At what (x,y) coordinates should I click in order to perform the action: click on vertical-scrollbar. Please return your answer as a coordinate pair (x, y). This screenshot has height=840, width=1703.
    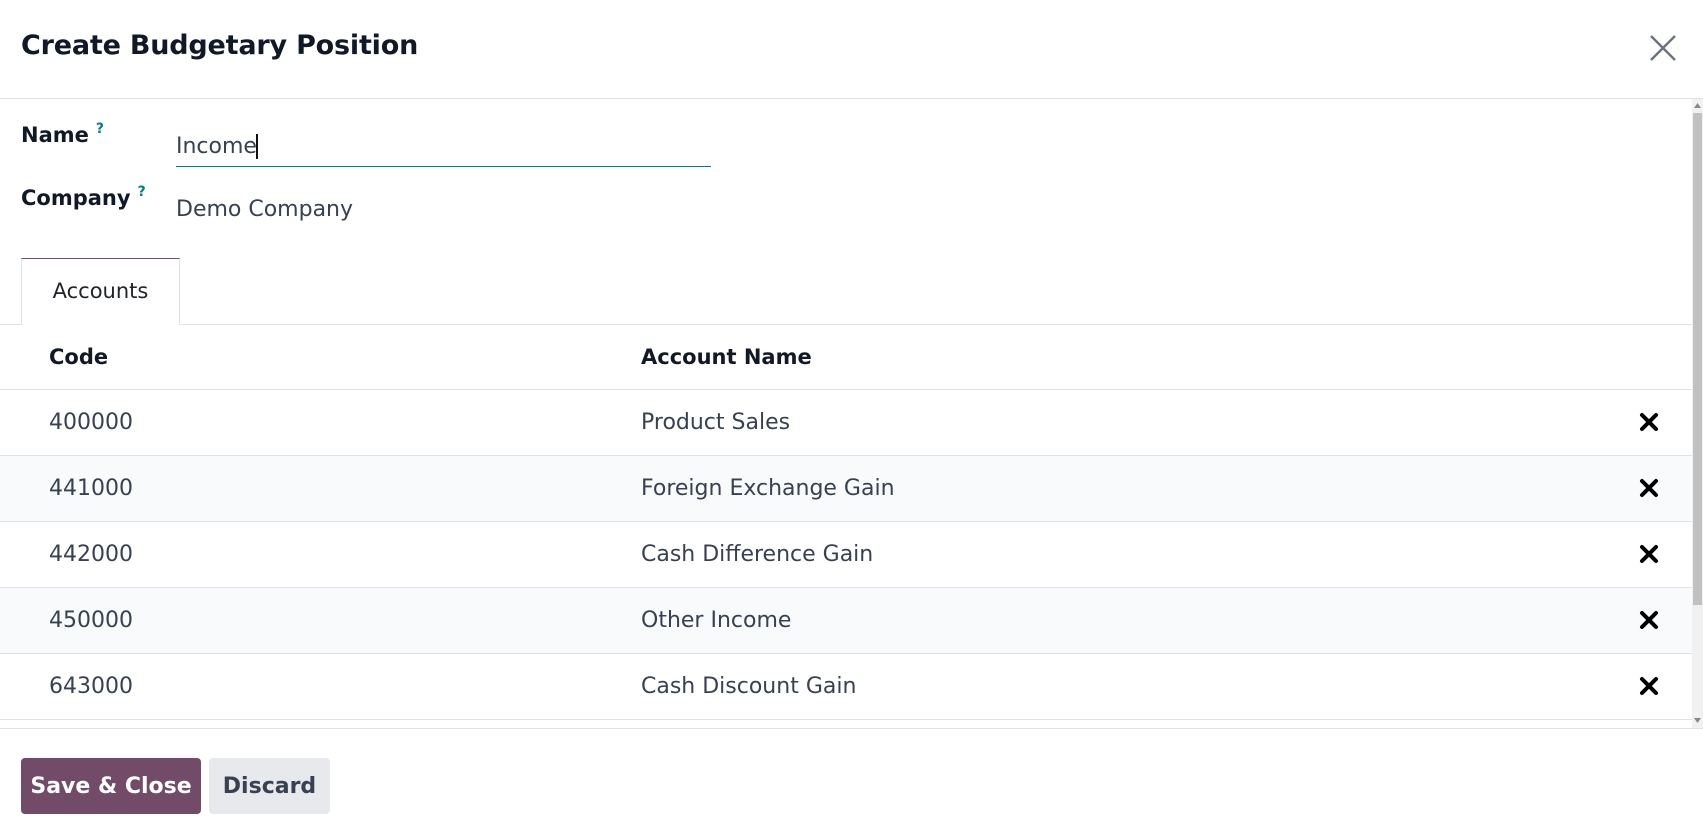
    Looking at the image, I should click on (1697, 413).